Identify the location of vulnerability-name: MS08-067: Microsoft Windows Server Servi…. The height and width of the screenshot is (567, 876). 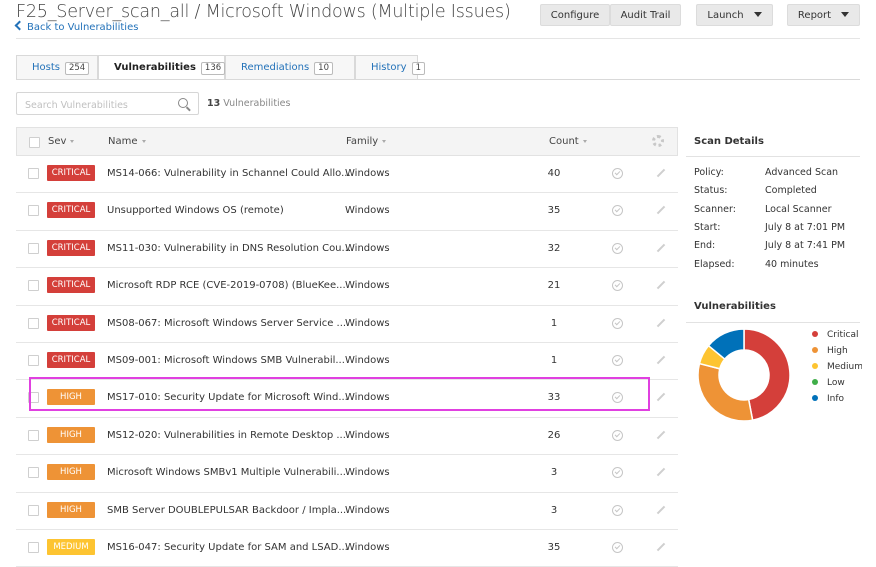
(226, 323).